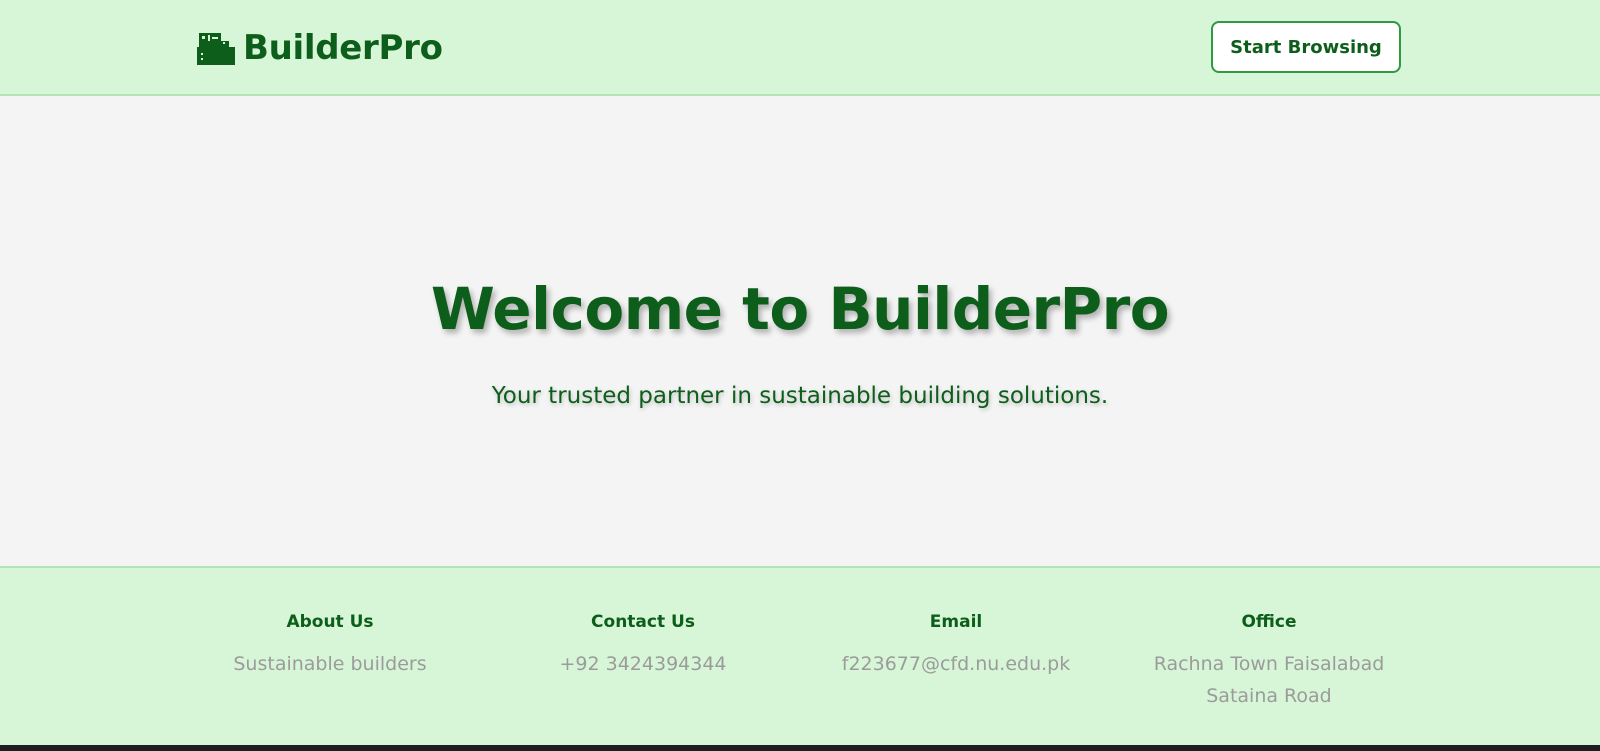 The height and width of the screenshot is (751, 1600). I want to click on brand-logo: BuilderPro, so click(320, 48).